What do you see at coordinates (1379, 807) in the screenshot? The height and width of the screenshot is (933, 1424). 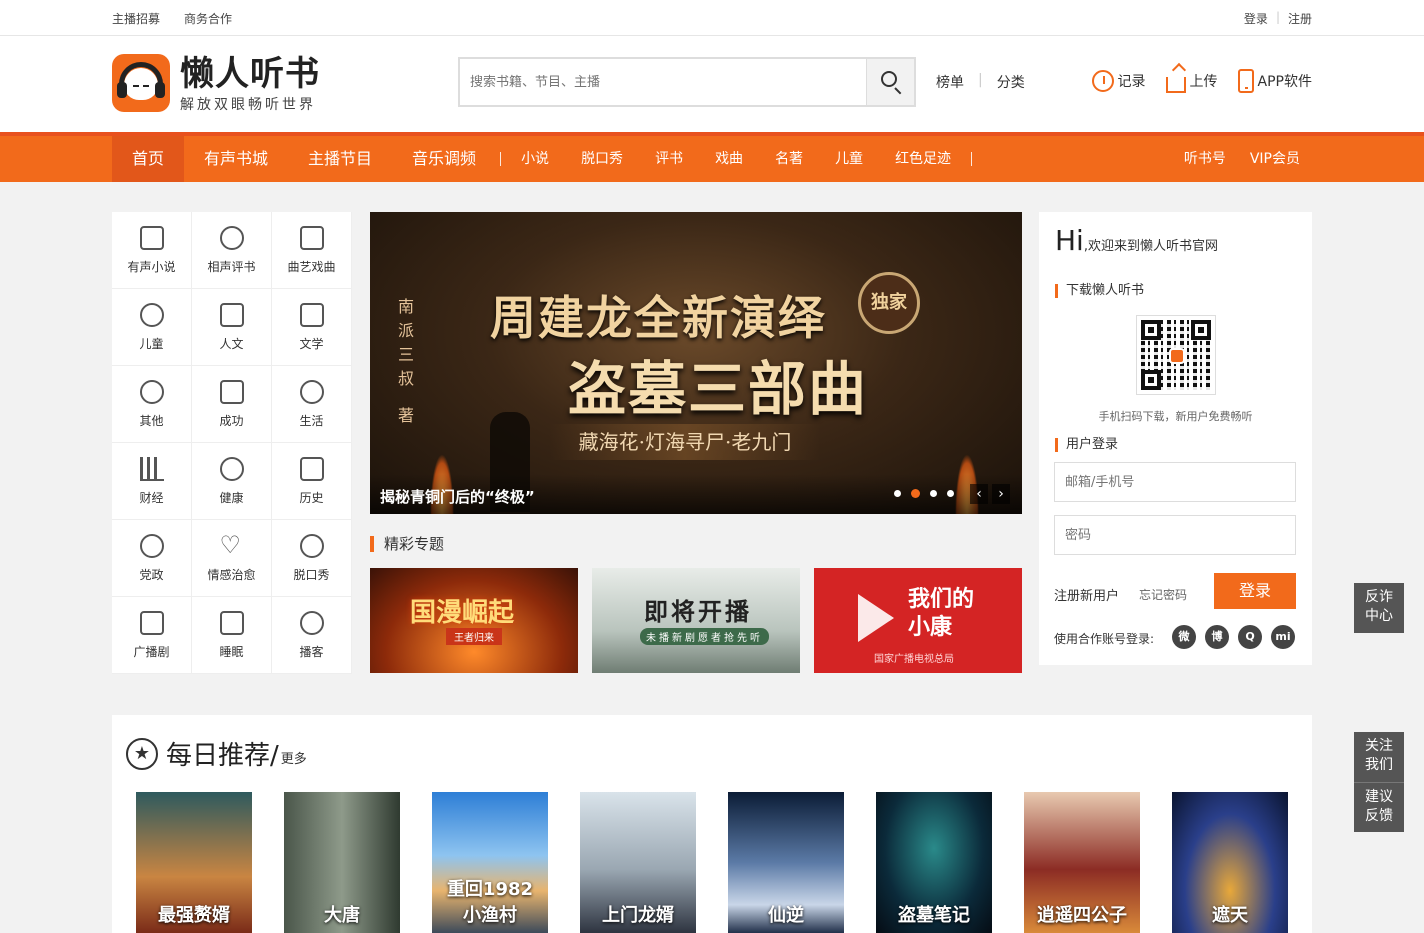 I see `feedback-button: 建议 反馈` at bounding box center [1379, 807].